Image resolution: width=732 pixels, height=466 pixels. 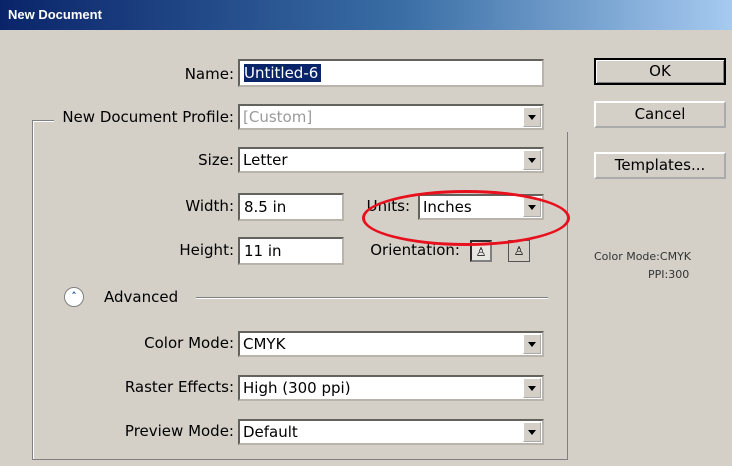 What do you see at coordinates (141, 297) in the screenshot?
I see `advanced-label: Advanced` at bounding box center [141, 297].